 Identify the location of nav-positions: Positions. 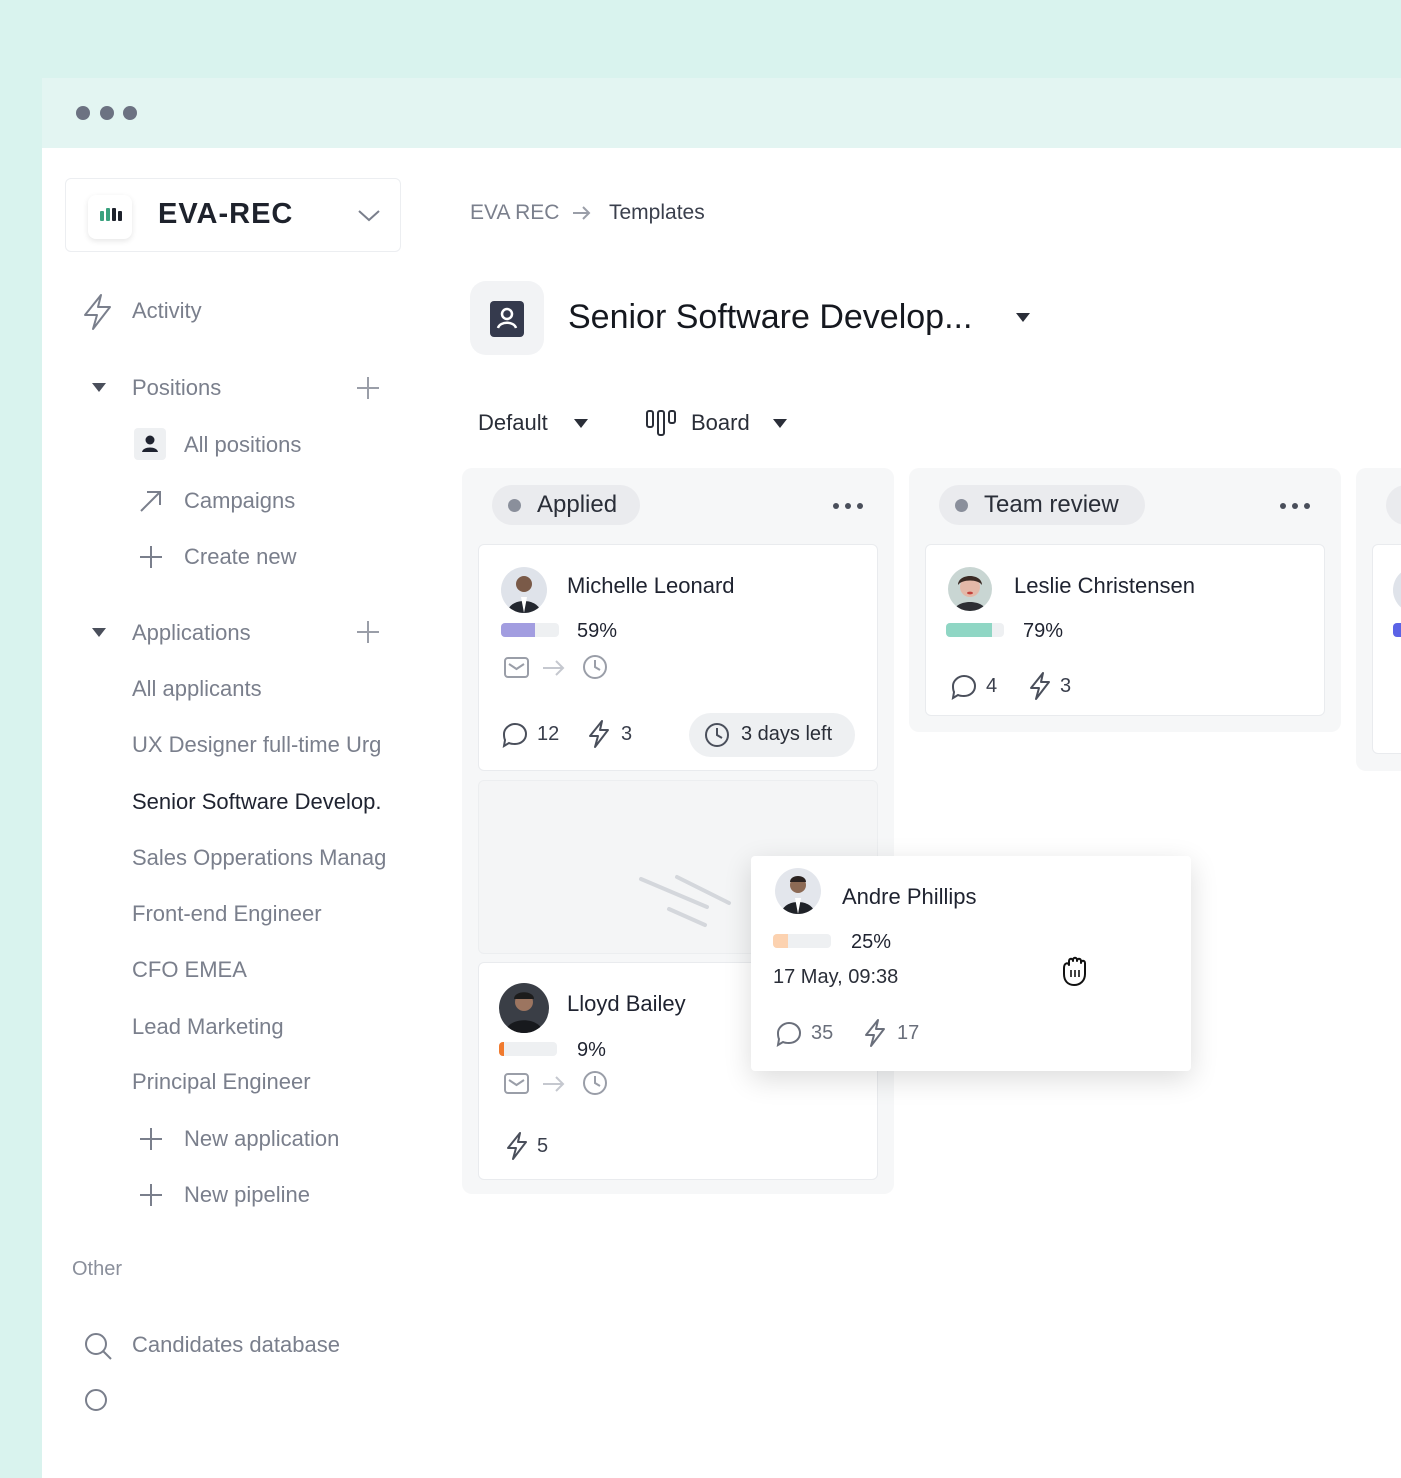
(176, 388).